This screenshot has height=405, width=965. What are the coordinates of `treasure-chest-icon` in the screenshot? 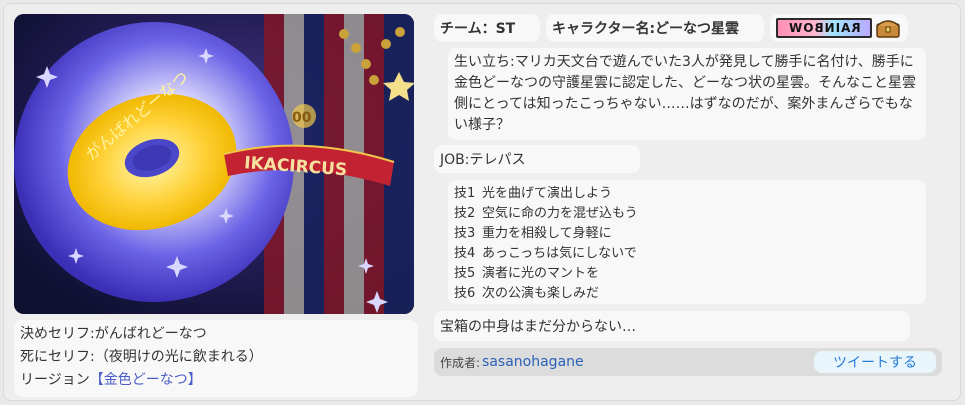 It's located at (888, 29).